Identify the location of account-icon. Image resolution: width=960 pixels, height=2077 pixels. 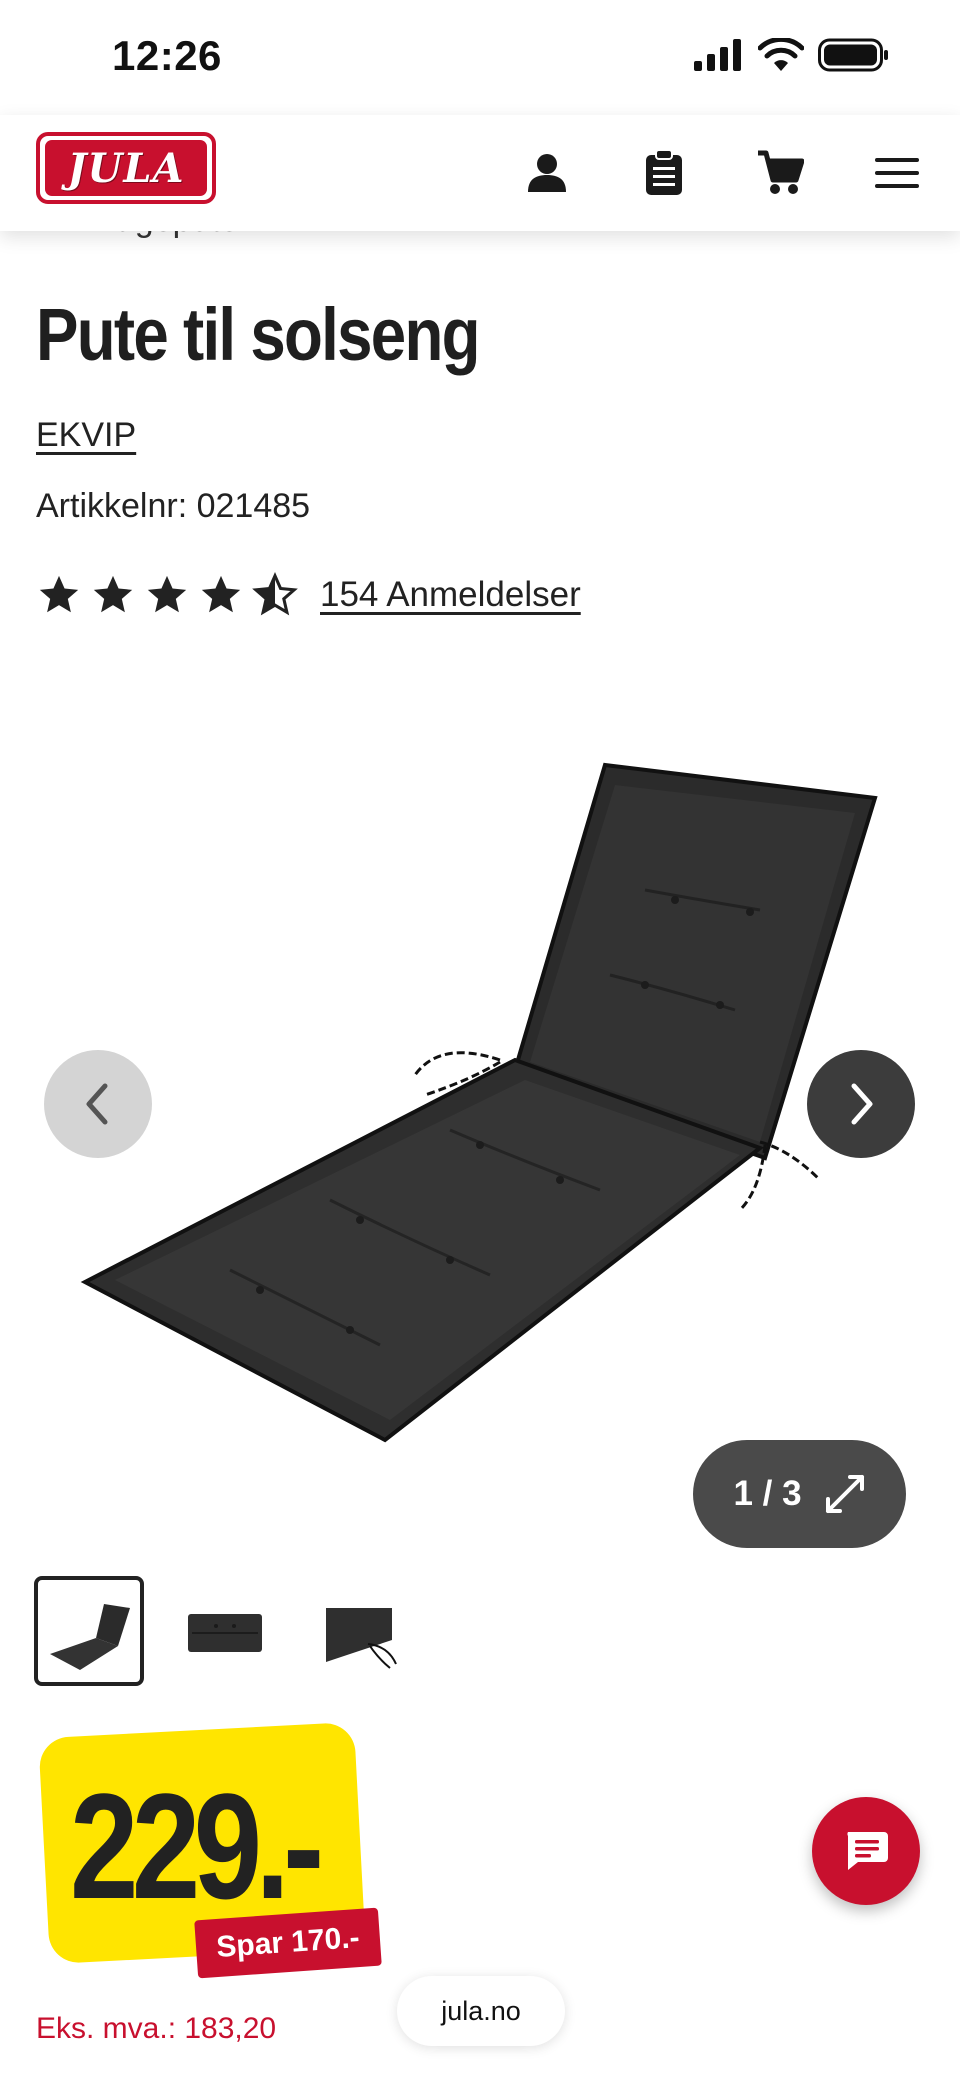
(547, 173).